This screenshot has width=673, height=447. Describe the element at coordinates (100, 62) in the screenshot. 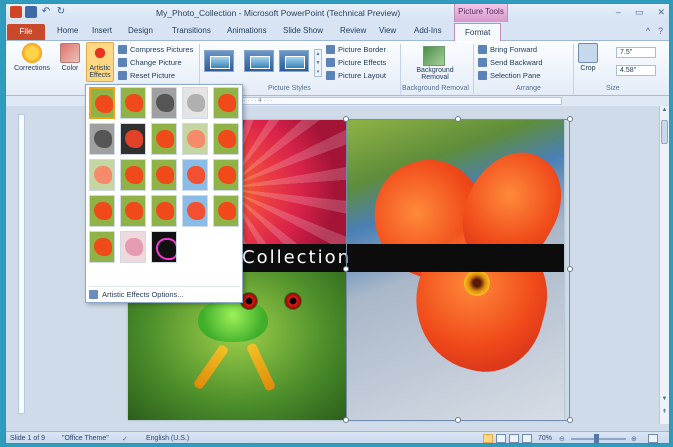

I see `artistic-effects-button: Artistic Effects` at that location.